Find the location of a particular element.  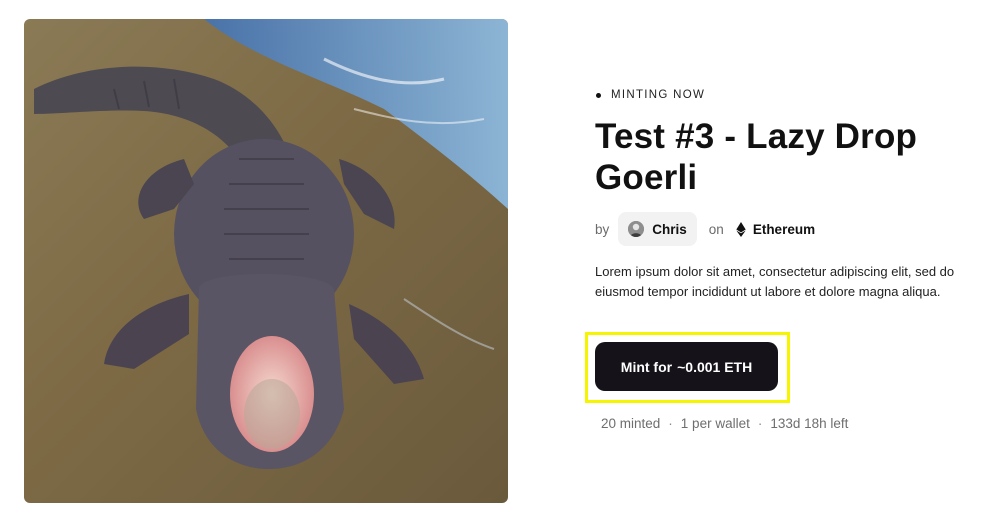

mint-label: Mint for is located at coordinates (646, 366).